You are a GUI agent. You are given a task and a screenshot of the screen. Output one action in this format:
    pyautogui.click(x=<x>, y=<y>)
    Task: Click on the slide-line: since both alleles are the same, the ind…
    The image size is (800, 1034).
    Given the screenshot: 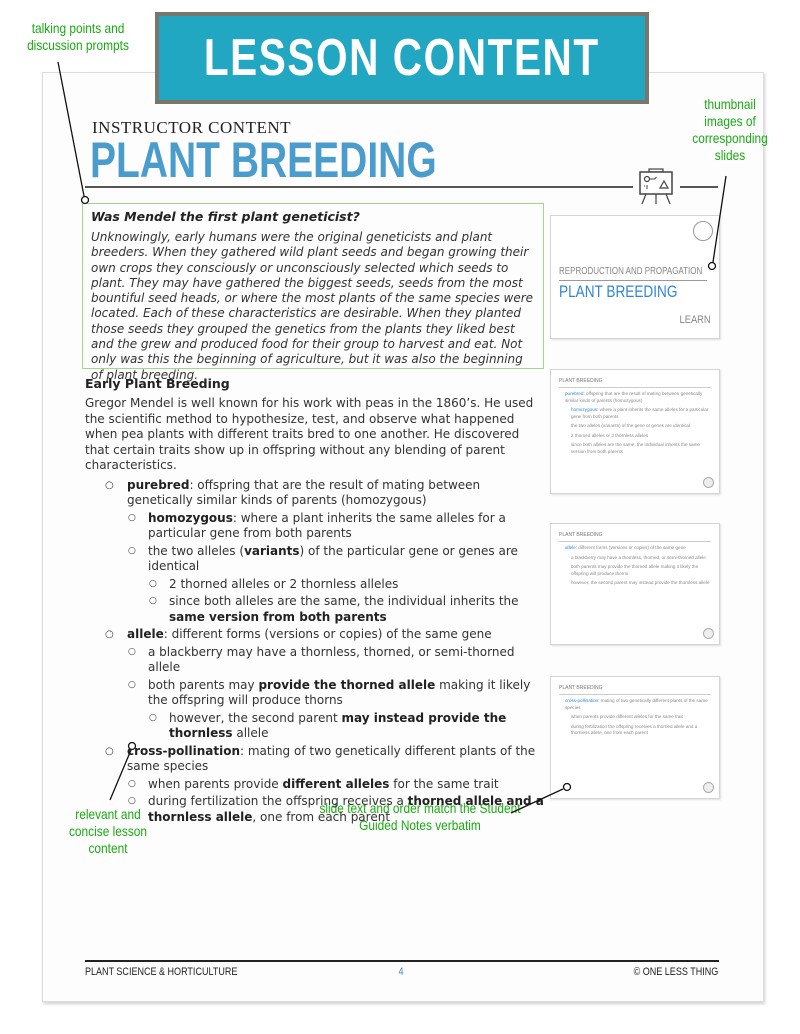 What is the action you would take?
    pyautogui.click(x=635, y=448)
    